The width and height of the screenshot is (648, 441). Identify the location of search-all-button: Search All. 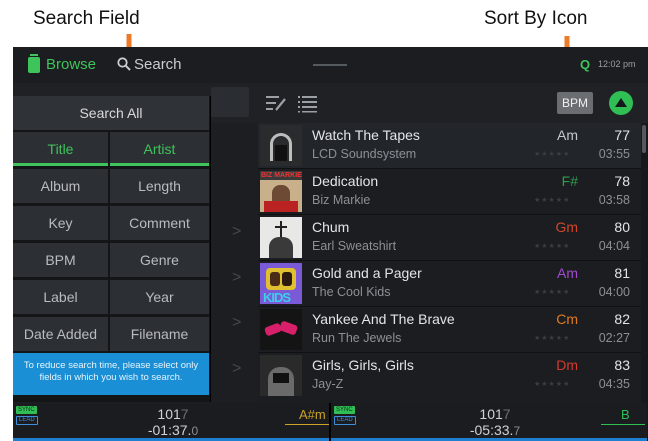
(111, 113).